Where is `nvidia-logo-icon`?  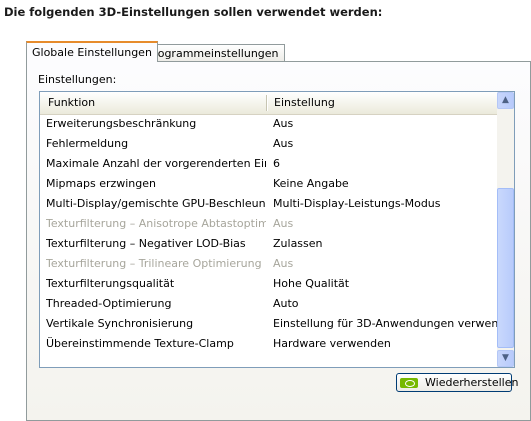
nvidia-logo-icon is located at coordinates (409, 383).